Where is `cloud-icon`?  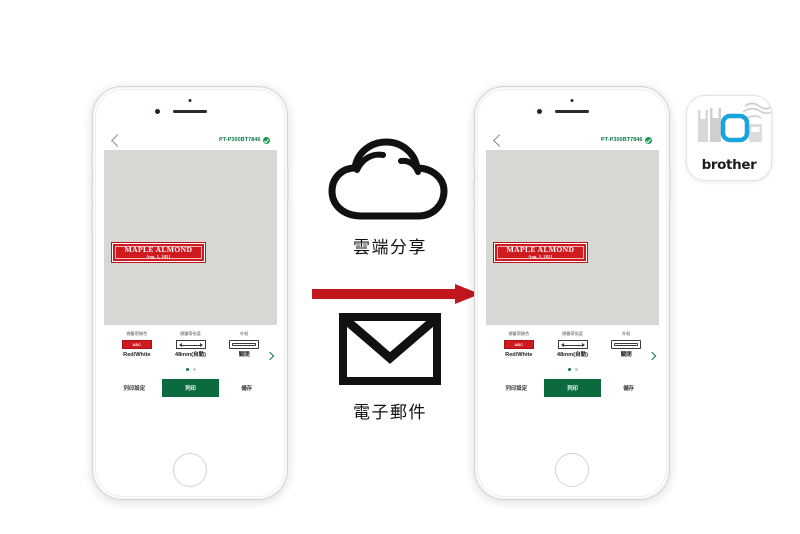
cloud-icon is located at coordinates (388, 179).